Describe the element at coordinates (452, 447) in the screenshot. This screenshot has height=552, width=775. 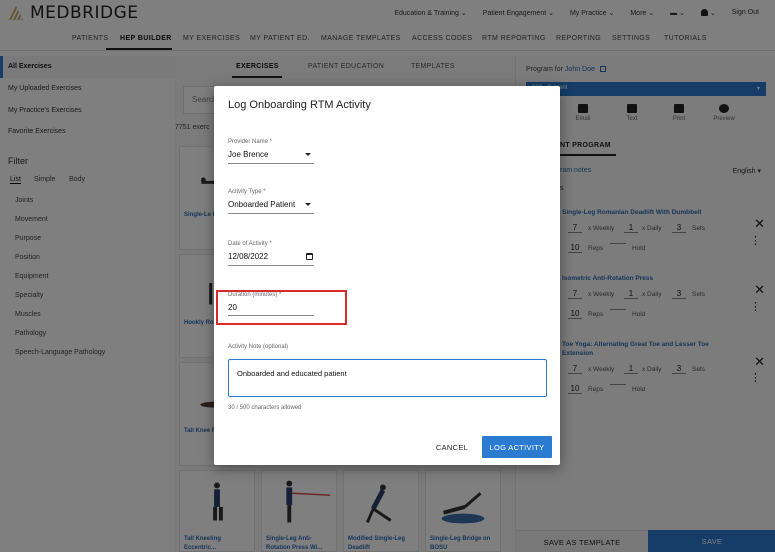
I see `cancel-button: CANCEL` at that location.